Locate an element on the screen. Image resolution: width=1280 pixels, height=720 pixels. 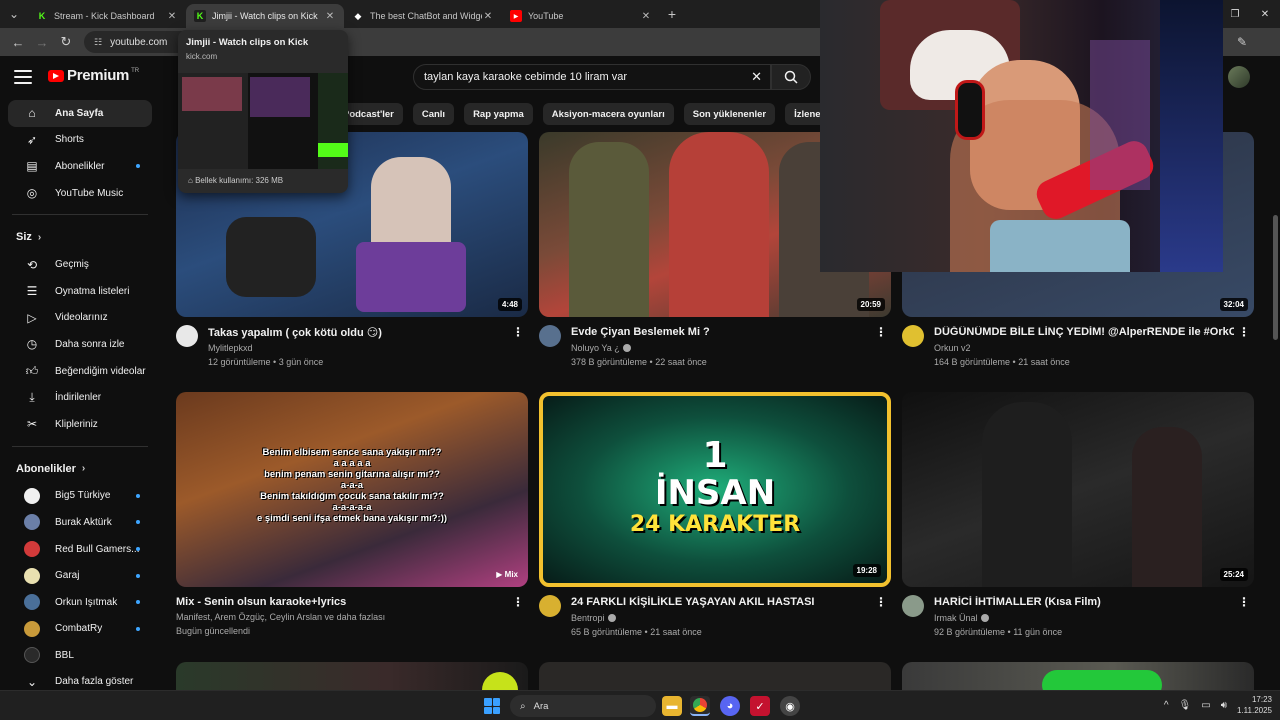
sidebar-channel-item: Garaj is located at coordinates (80, 575).